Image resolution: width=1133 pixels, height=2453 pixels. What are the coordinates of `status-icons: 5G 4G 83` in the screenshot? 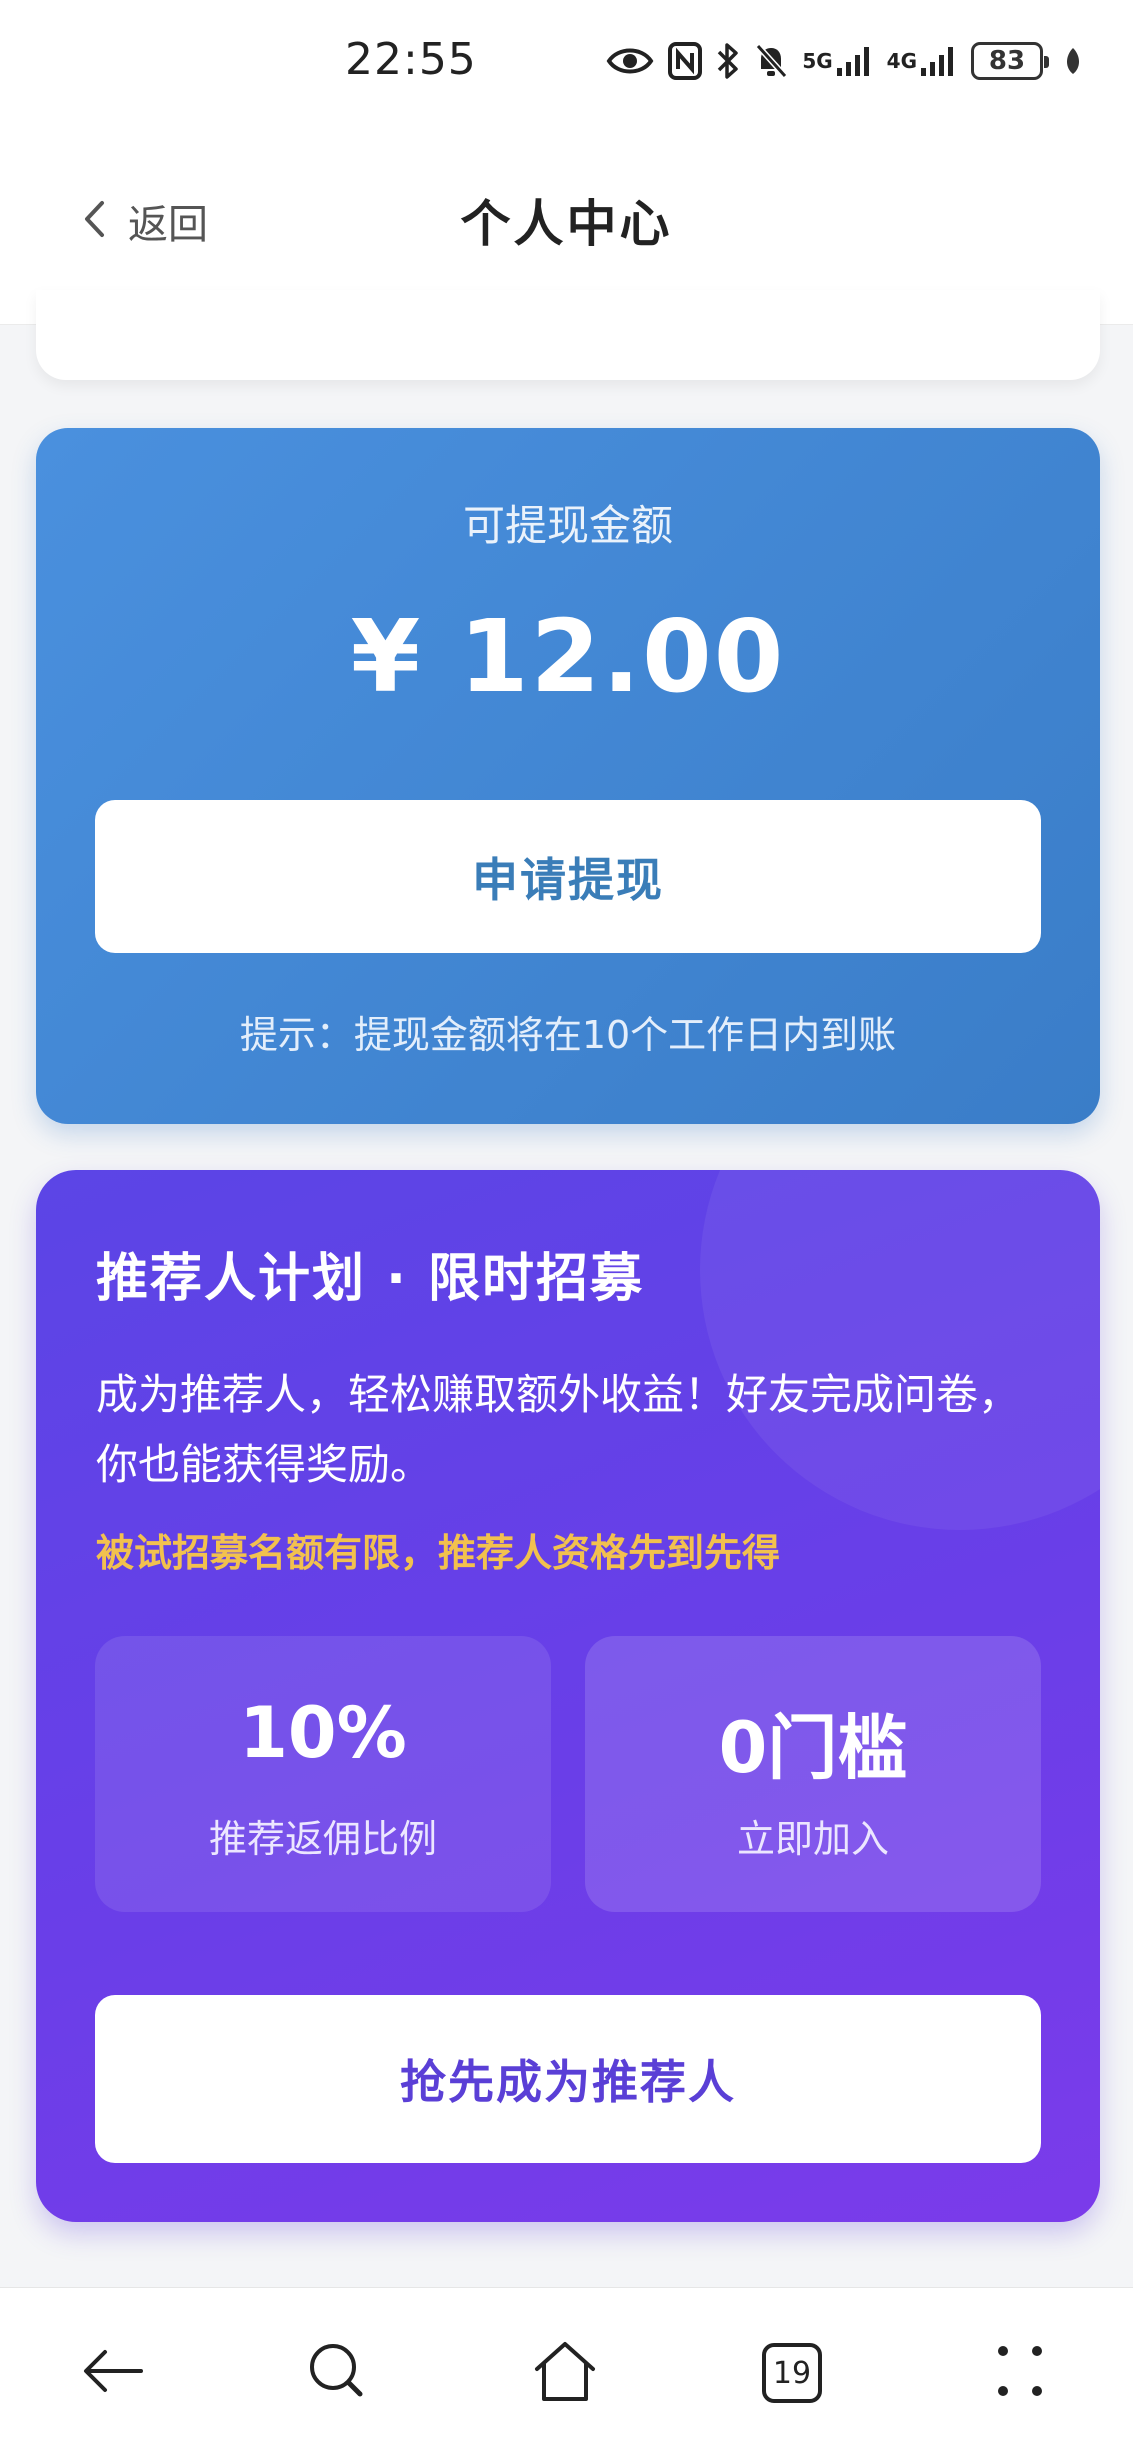 It's located at (844, 61).